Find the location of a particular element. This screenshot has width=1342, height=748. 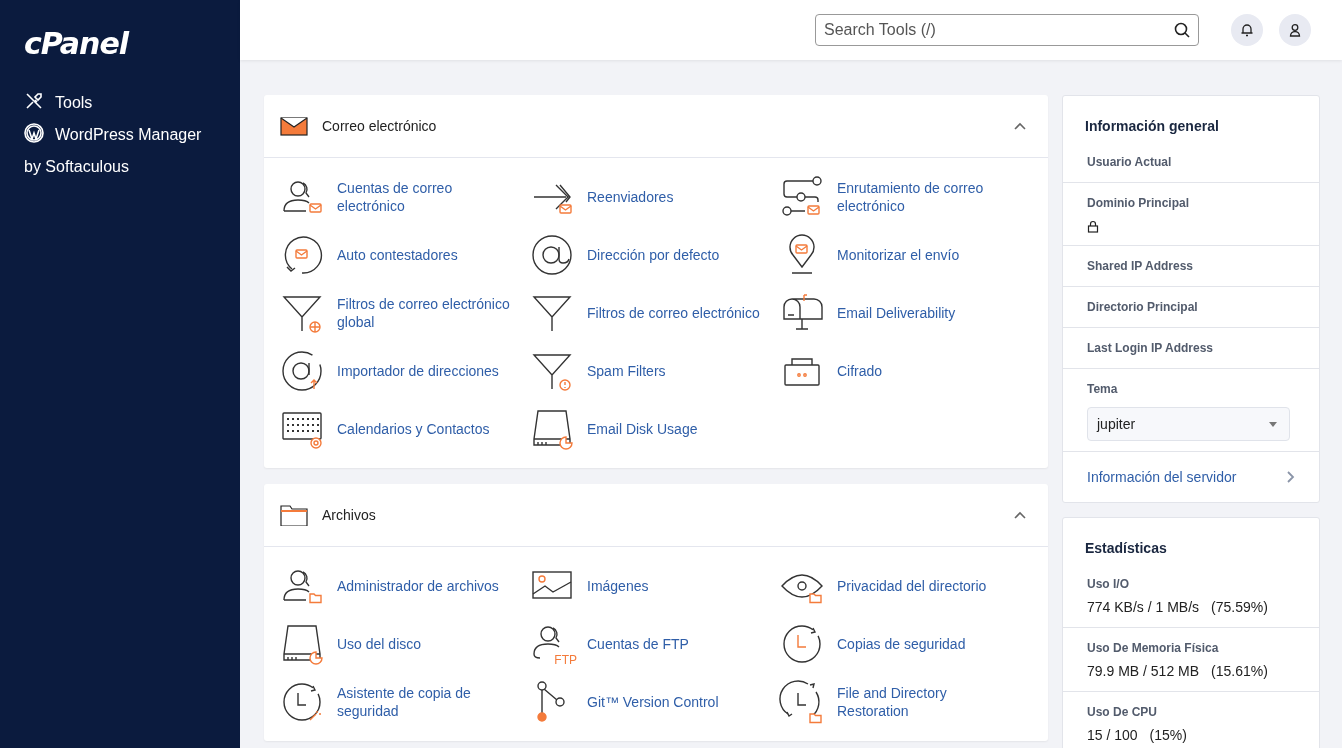

envelope-icon is located at coordinates (294, 126).